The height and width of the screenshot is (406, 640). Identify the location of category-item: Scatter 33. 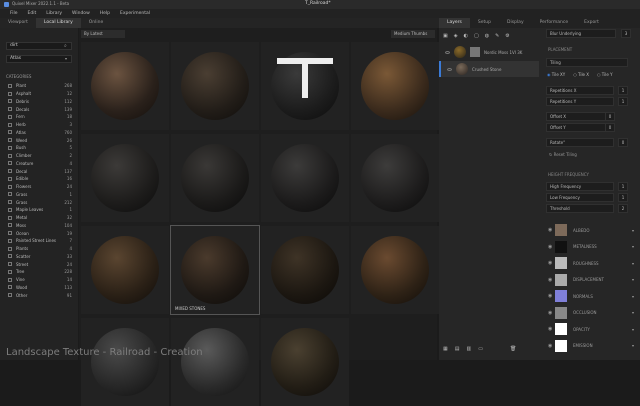
(40, 257).